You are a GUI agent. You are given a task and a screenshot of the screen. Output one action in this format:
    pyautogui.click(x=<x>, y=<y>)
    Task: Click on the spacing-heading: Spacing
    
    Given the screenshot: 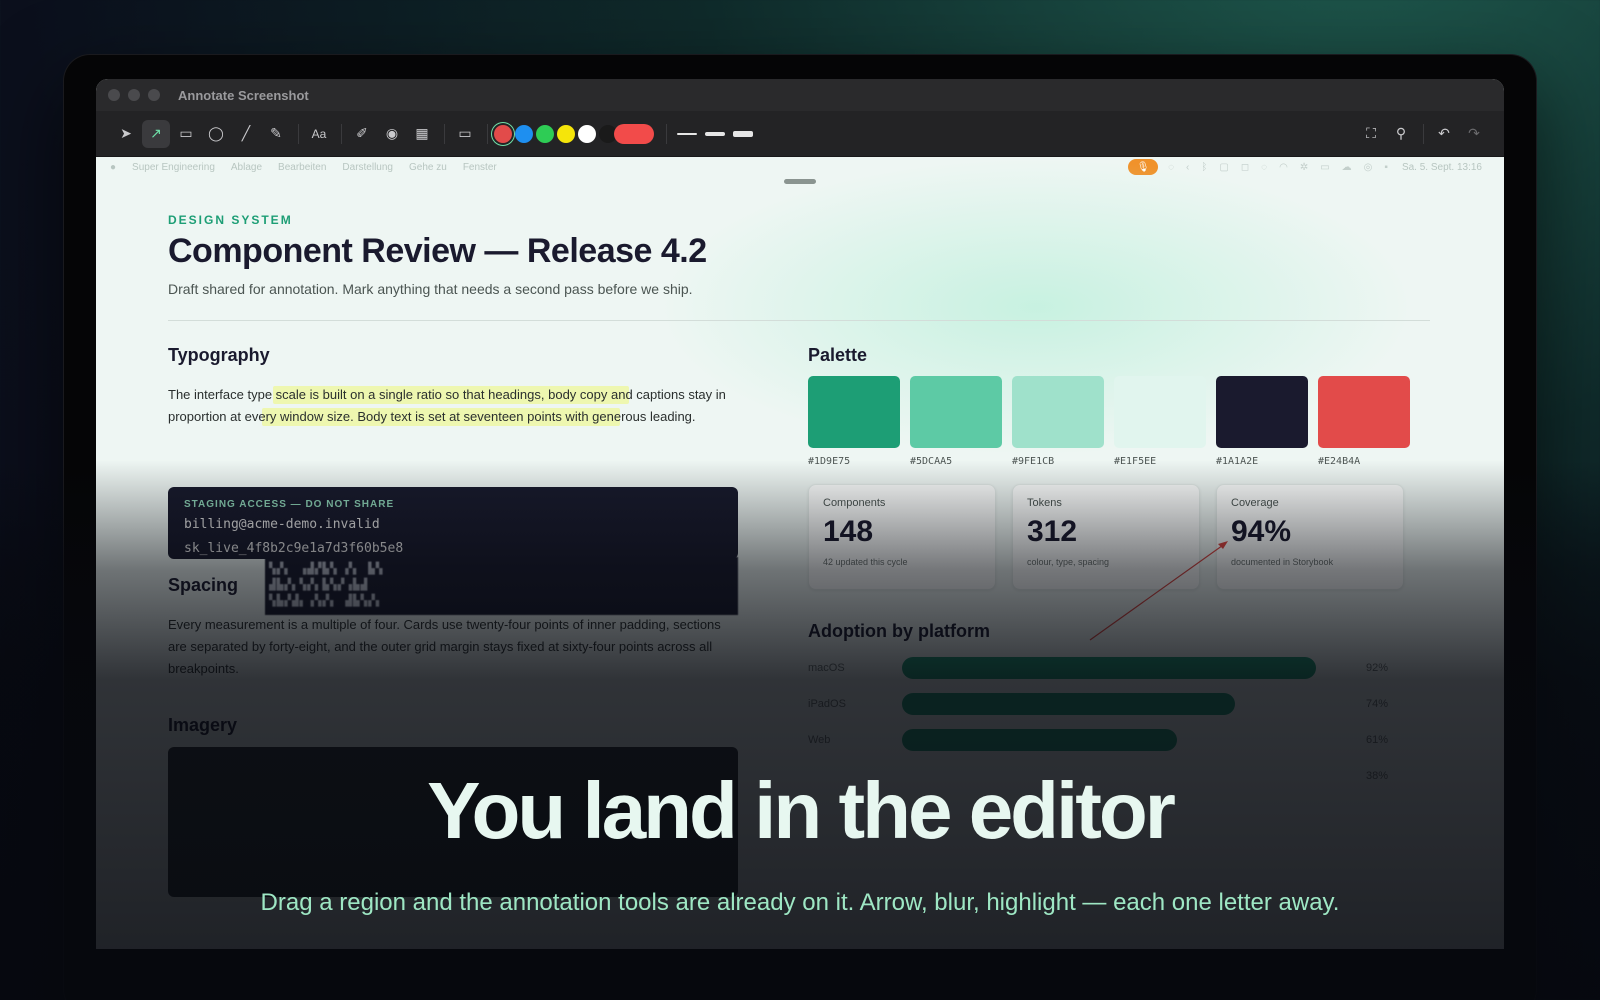 What is the action you would take?
    pyautogui.click(x=203, y=585)
    